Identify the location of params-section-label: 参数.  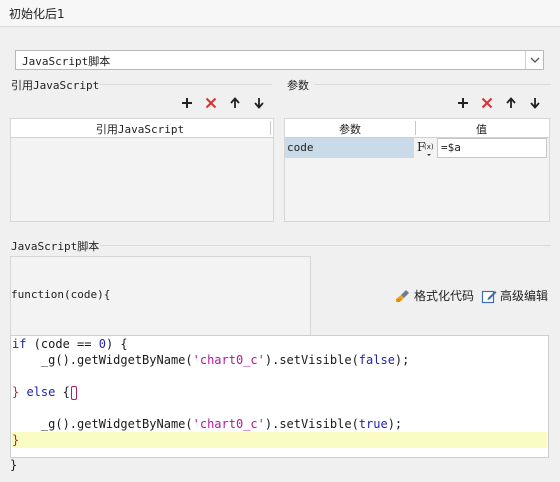
(298, 85).